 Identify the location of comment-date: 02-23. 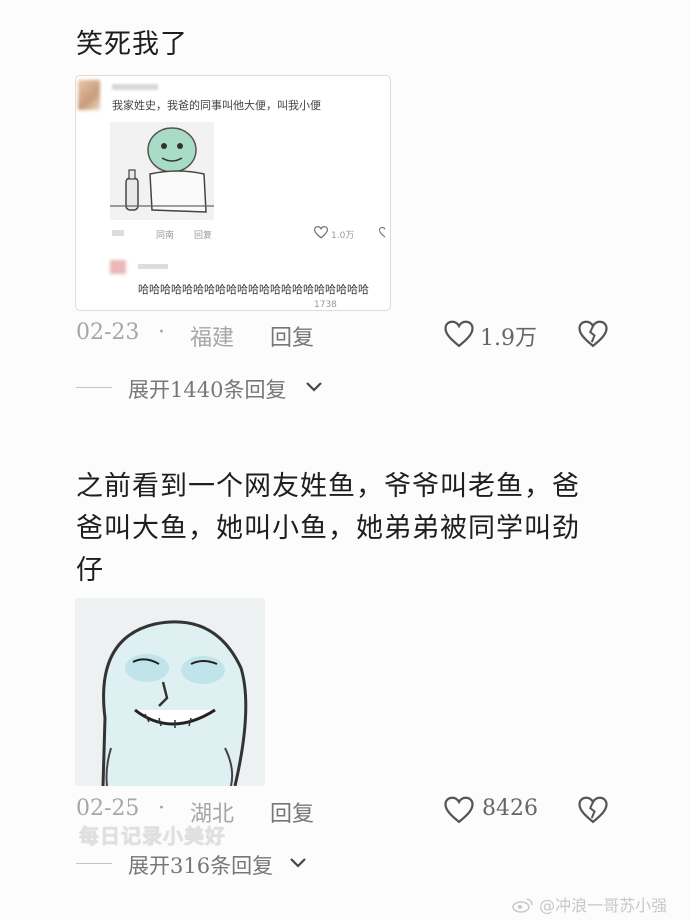
(108, 332).